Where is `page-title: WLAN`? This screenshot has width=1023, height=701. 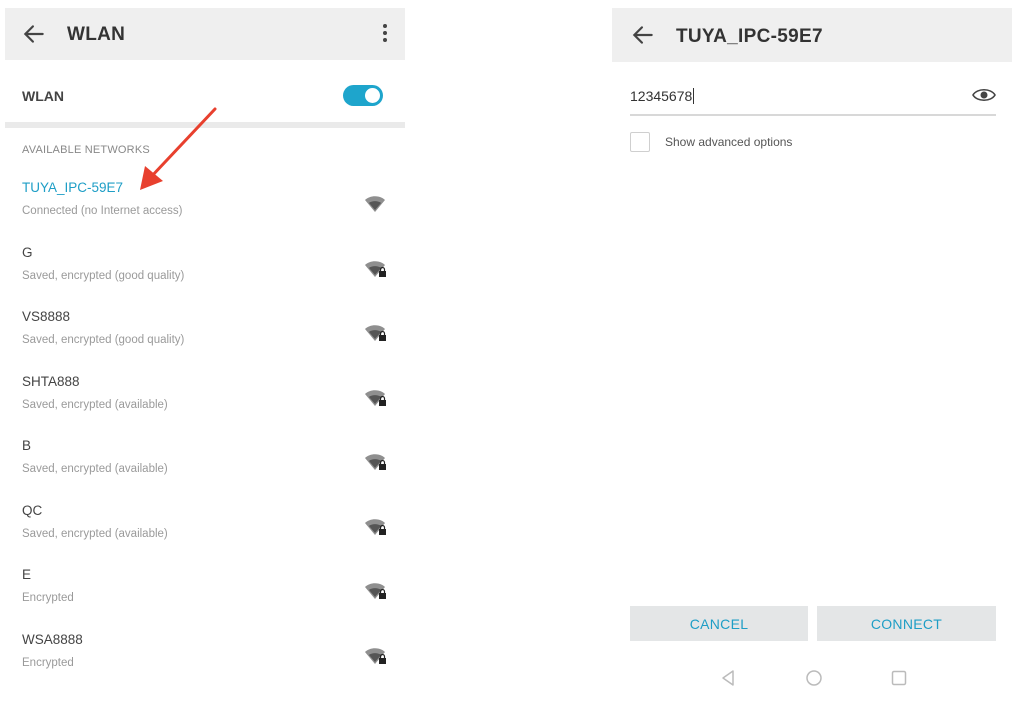
page-title: WLAN is located at coordinates (96, 34).